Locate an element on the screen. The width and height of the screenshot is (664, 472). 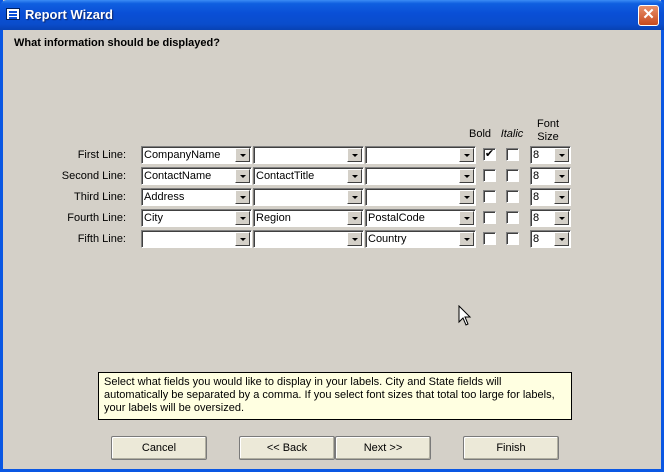
line-label: Third Line: is located at coordinates (100, 197).